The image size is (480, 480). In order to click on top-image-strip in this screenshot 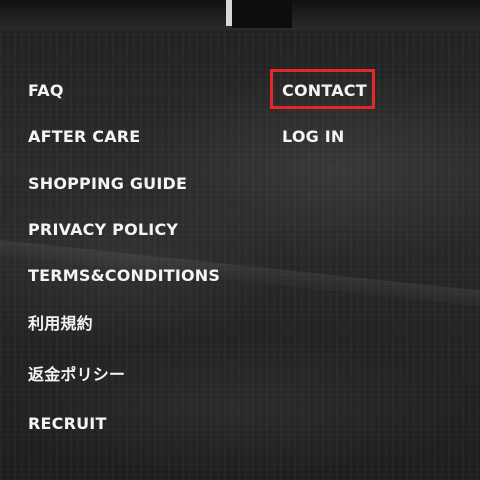, I will do `click(240, 15)`.